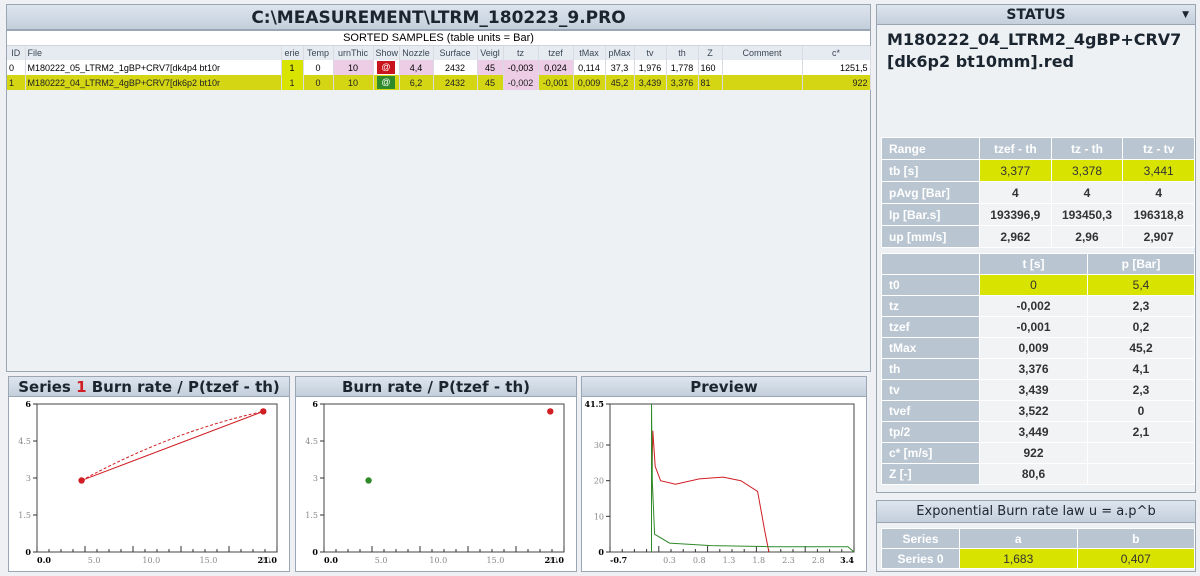  I want to click on col-header-z: Z, so click(710, 53).